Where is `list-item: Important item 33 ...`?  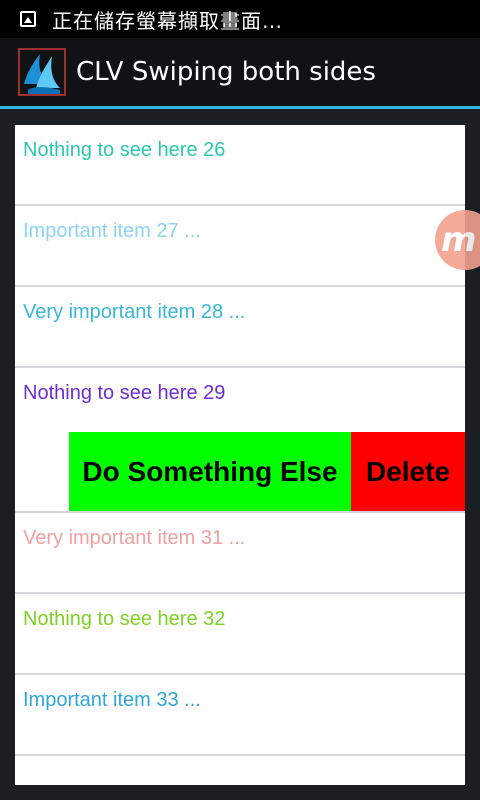 list-item: Important item 33 ... is located at coordinates (240, 716).